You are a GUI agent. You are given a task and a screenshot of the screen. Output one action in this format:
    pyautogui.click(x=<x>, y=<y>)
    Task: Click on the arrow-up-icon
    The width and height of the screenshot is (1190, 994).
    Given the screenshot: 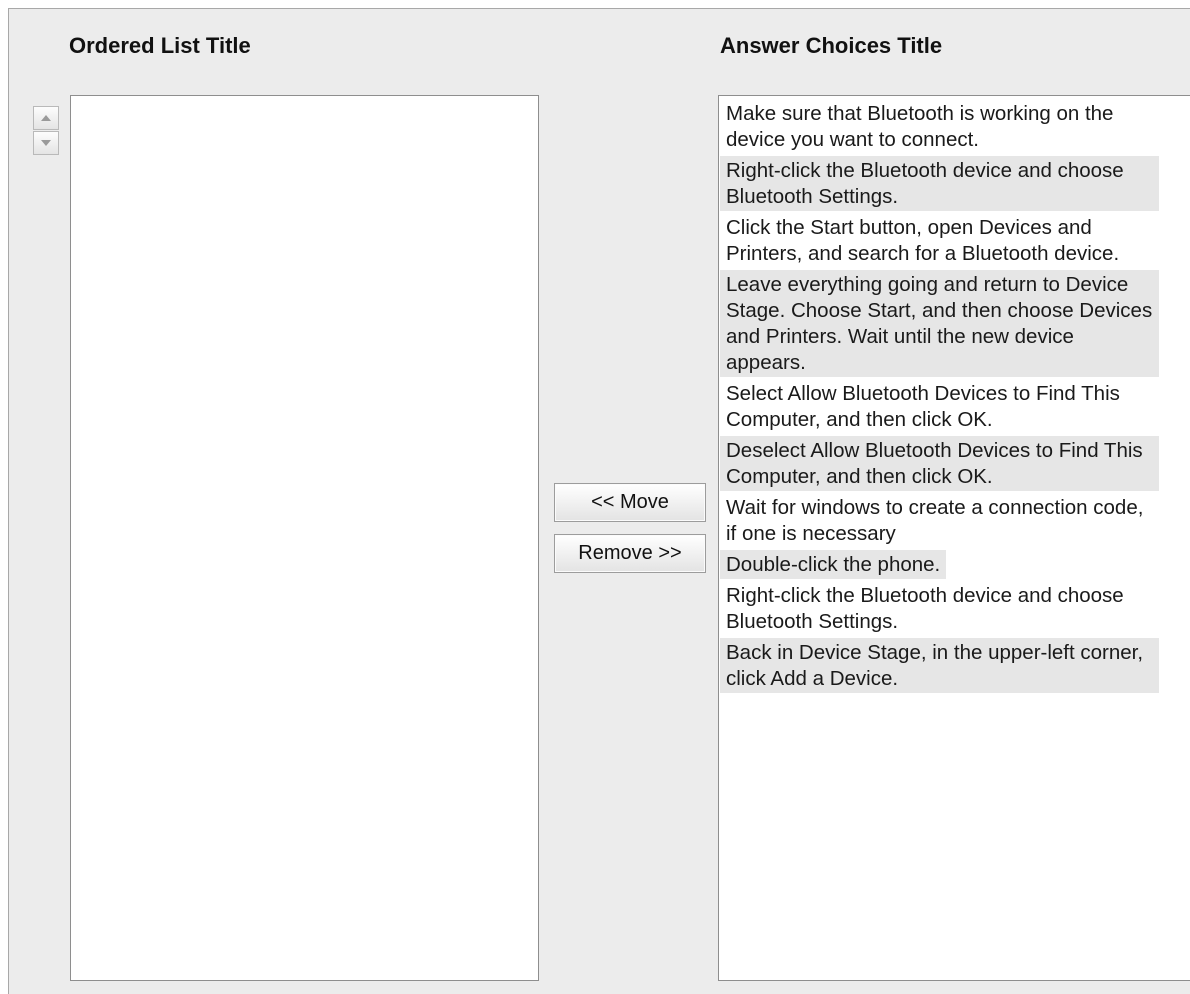 What is the action you would take?
    pyautogui.click(x=46, y=118)
    